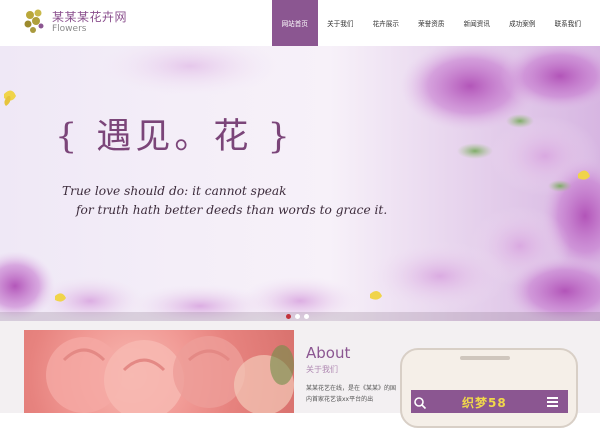 This screenshot has height=428, width=600. Describe the element at coordinates (341, 23) in the screenshot. I see `nav-about: 关于我们` at that location.